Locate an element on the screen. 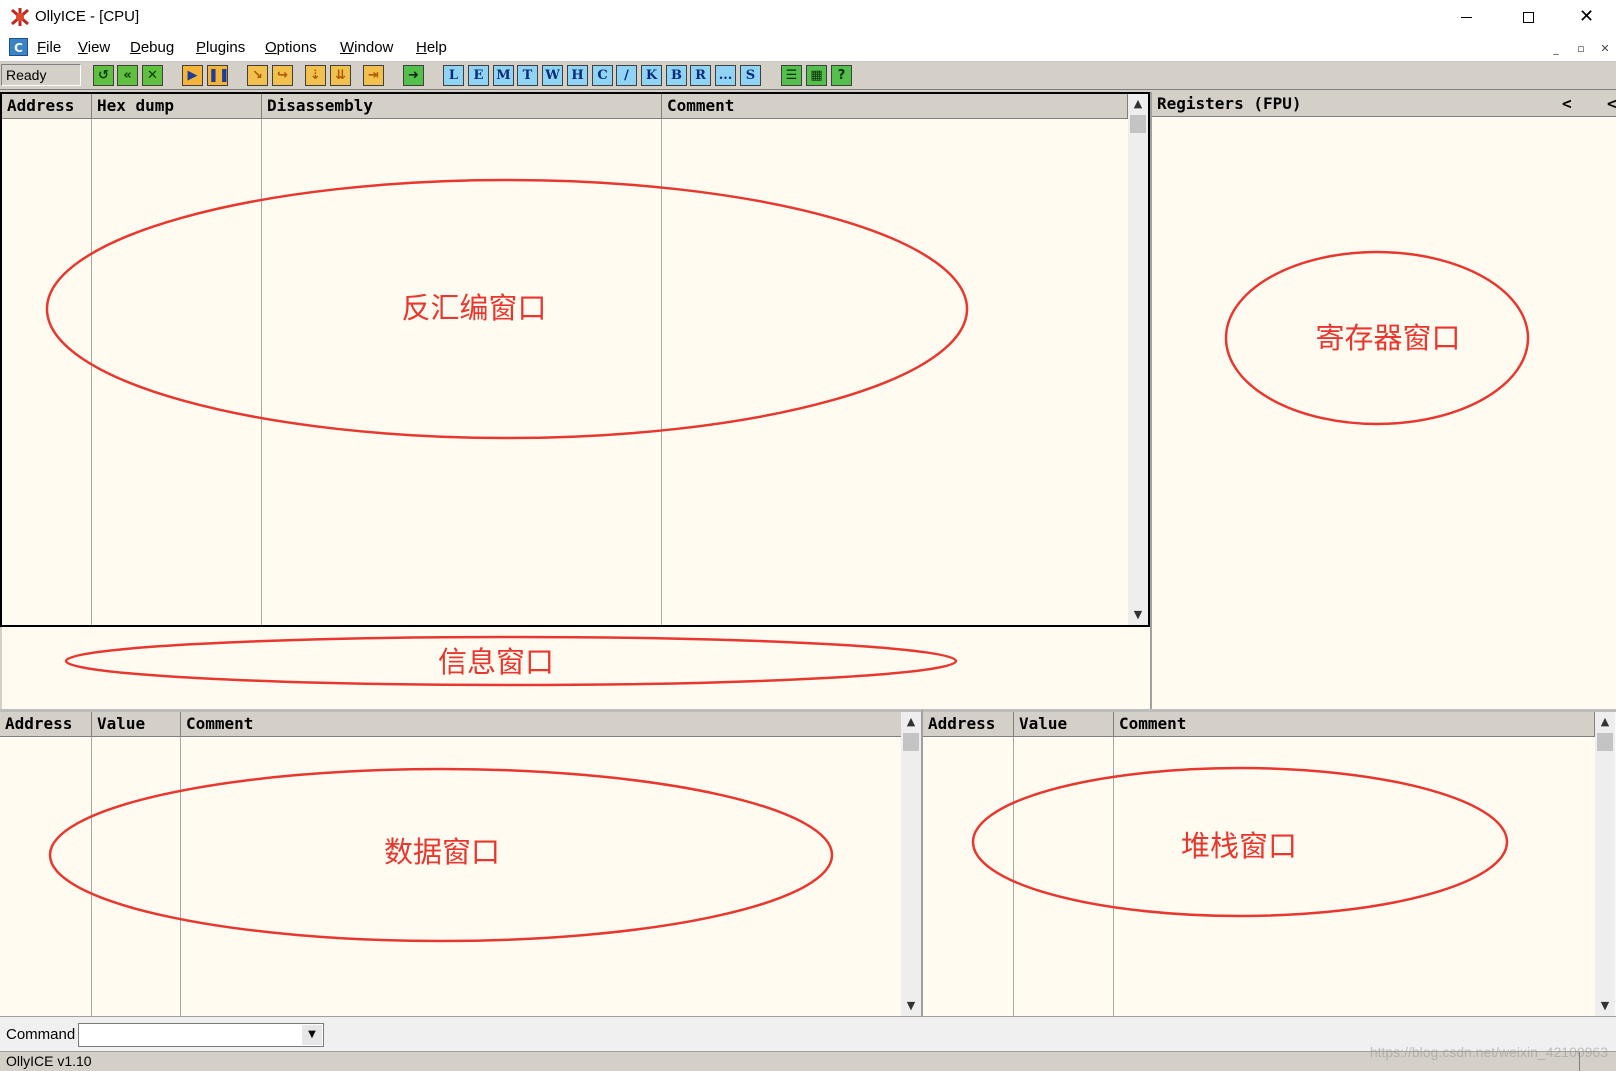  windows-window-button: W is located at coordinates (552, 75).